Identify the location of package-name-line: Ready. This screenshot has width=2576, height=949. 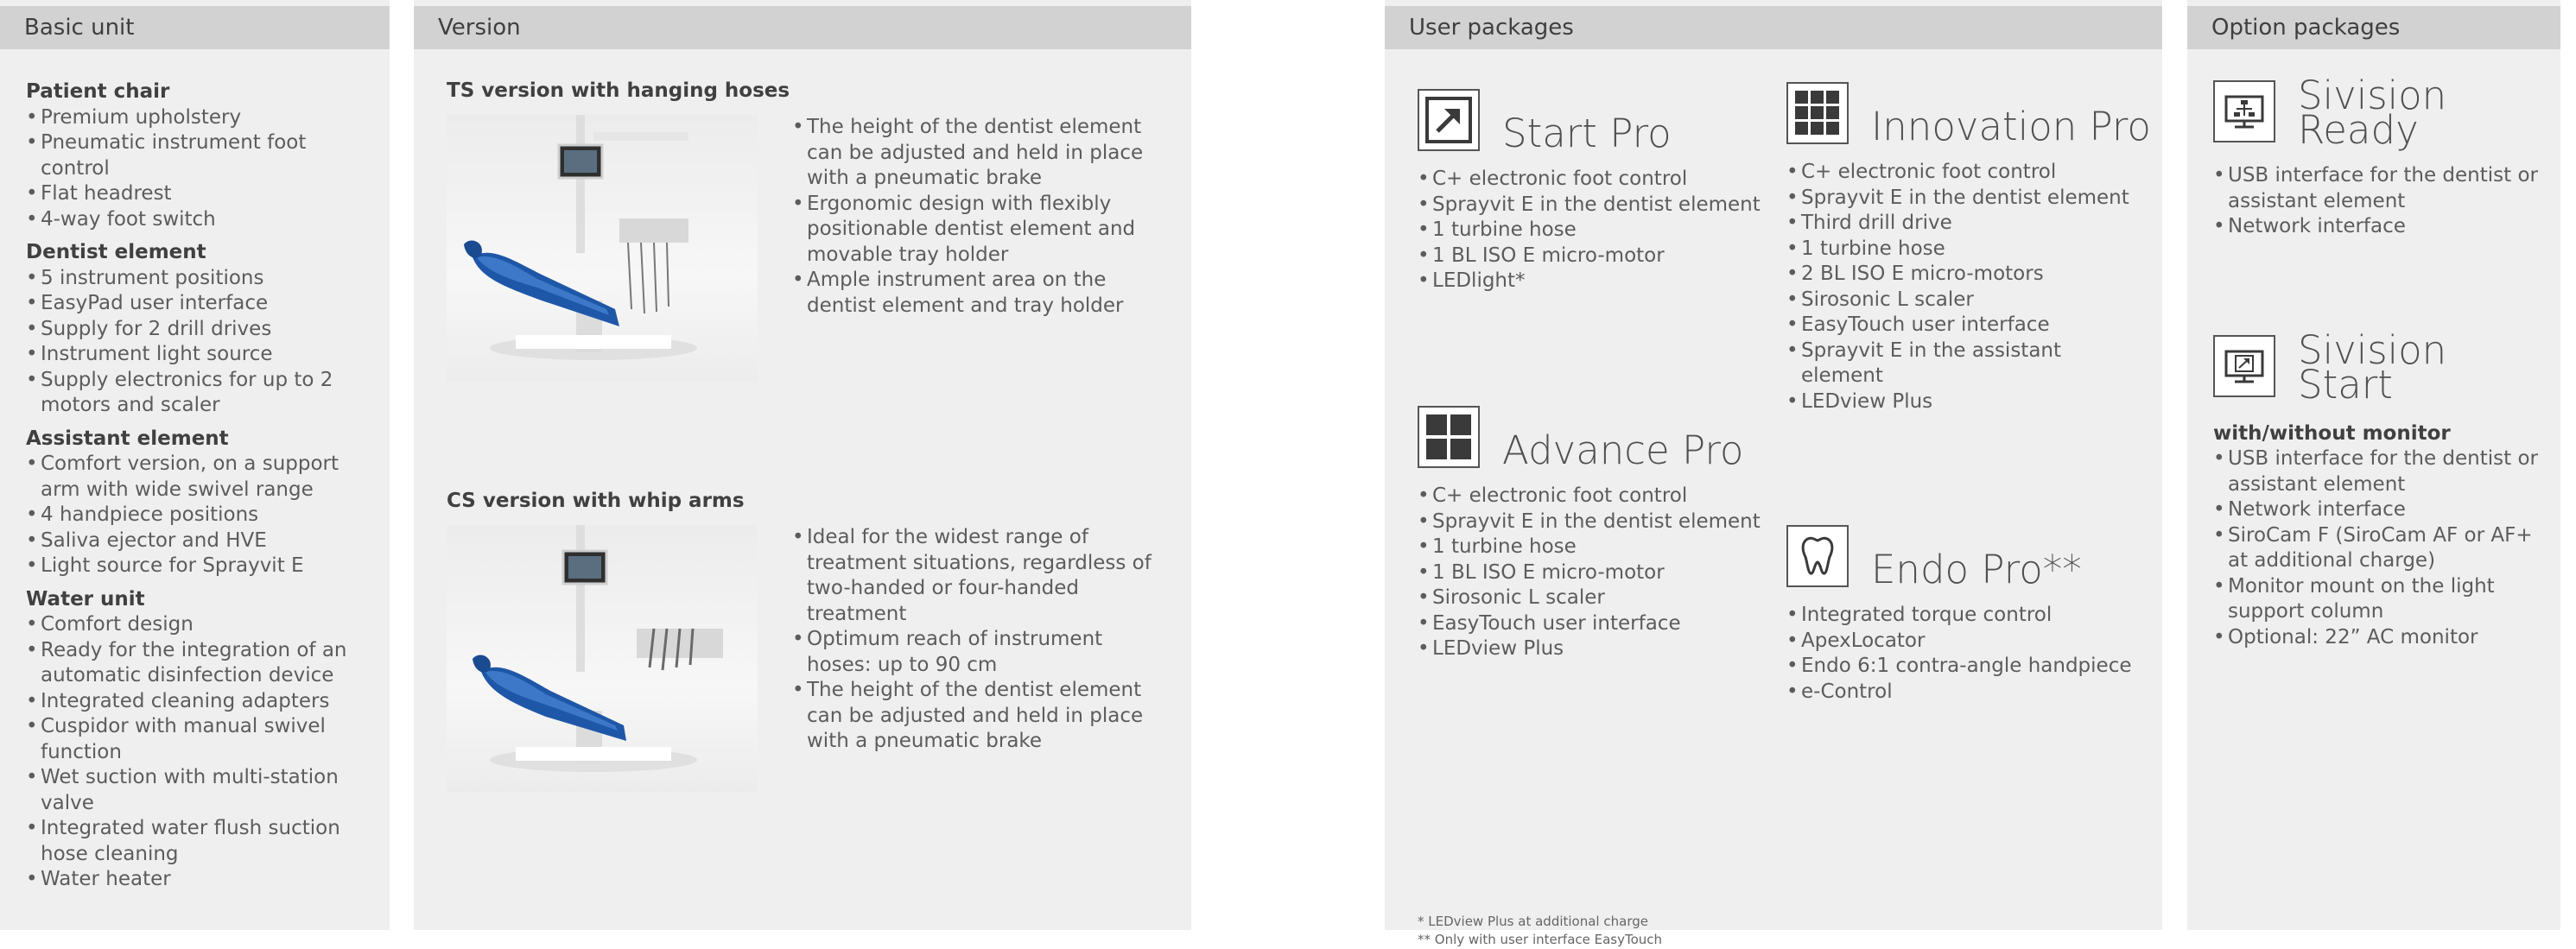
(2358, 130).